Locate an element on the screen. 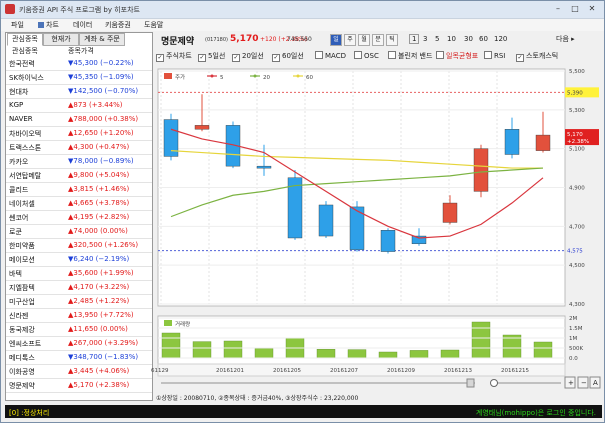 This screenshot has height=424, width=605. volume-axis-label: 2M is located at coordinates (573, 319).